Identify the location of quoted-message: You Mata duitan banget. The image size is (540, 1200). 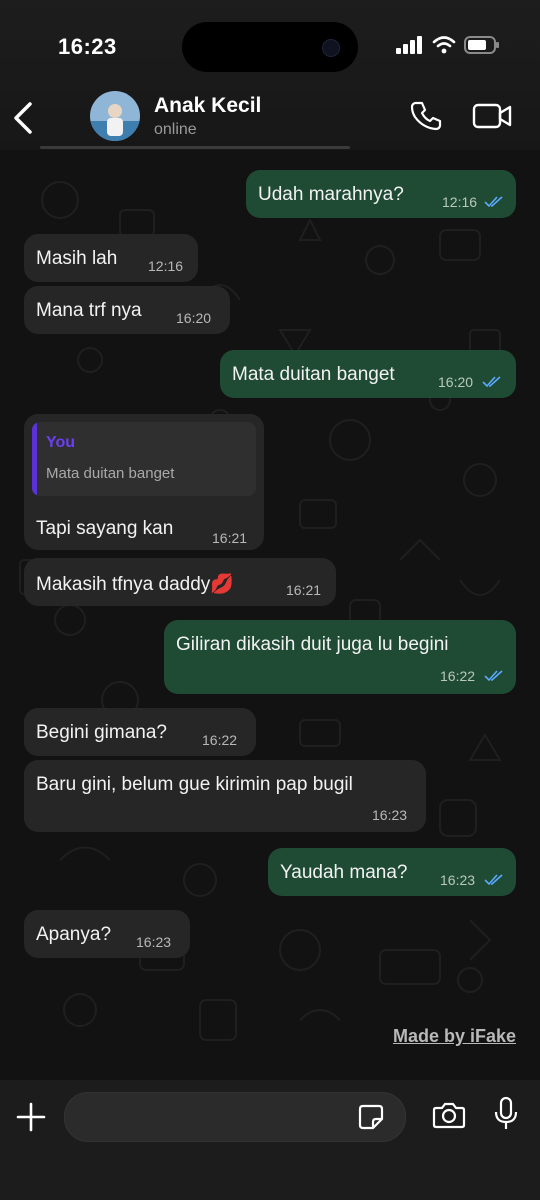
(144, 459).